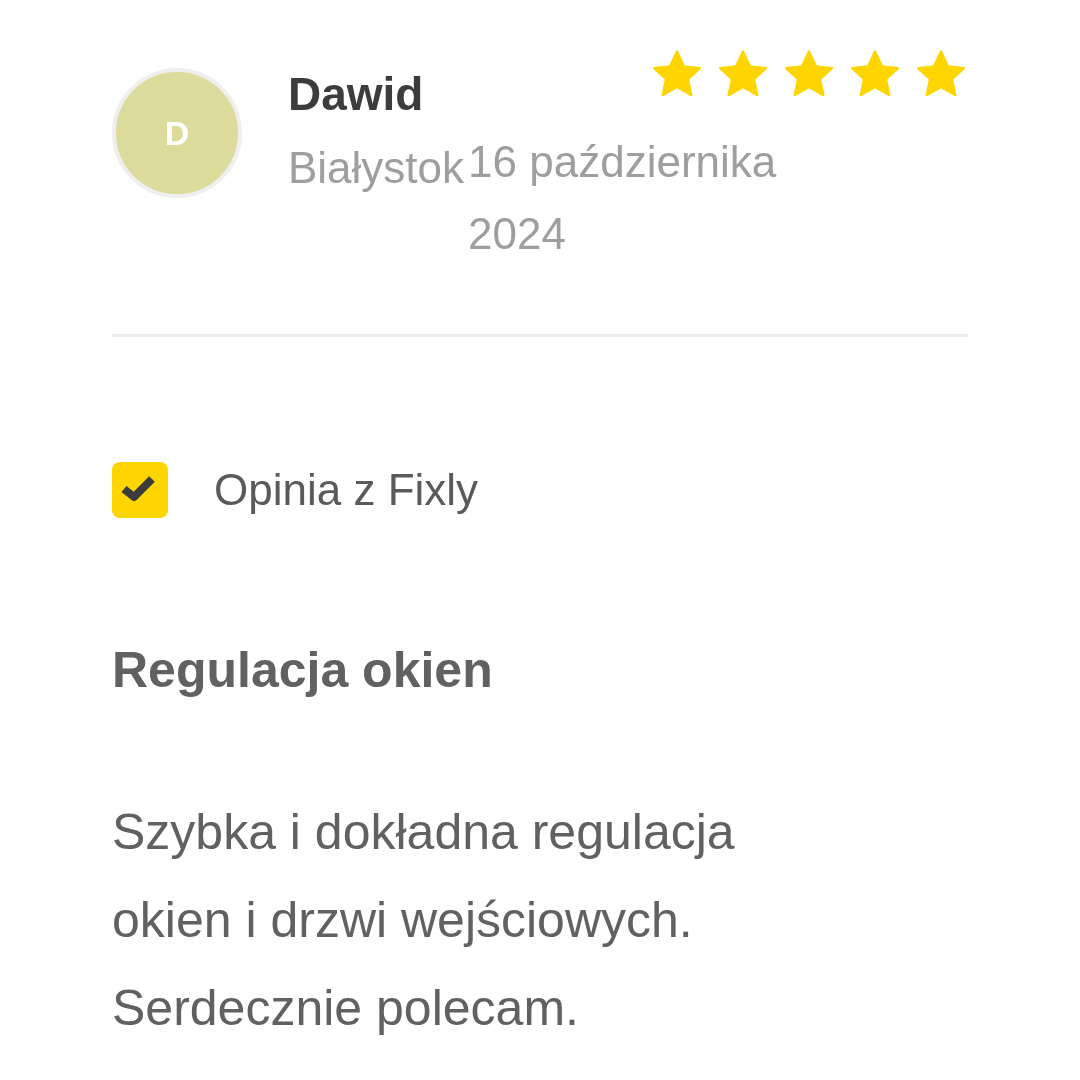 Image resolution: width=1080 pixels, height=1080 pixels. Describe the element at coordinates (177, 133) in the screenshot. I see `avatar-initial: D` at that location.